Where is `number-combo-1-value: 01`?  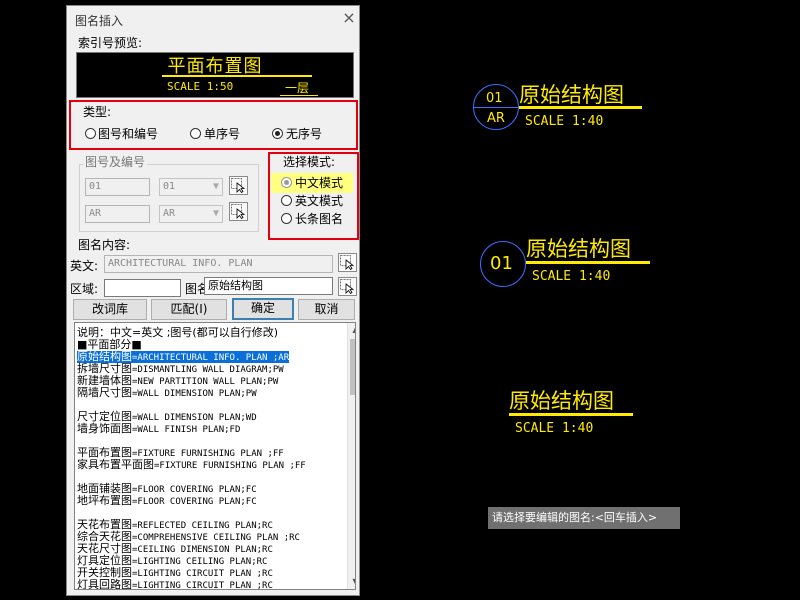 number-combo-1-value: 01 is located at coordinates (169, 186).